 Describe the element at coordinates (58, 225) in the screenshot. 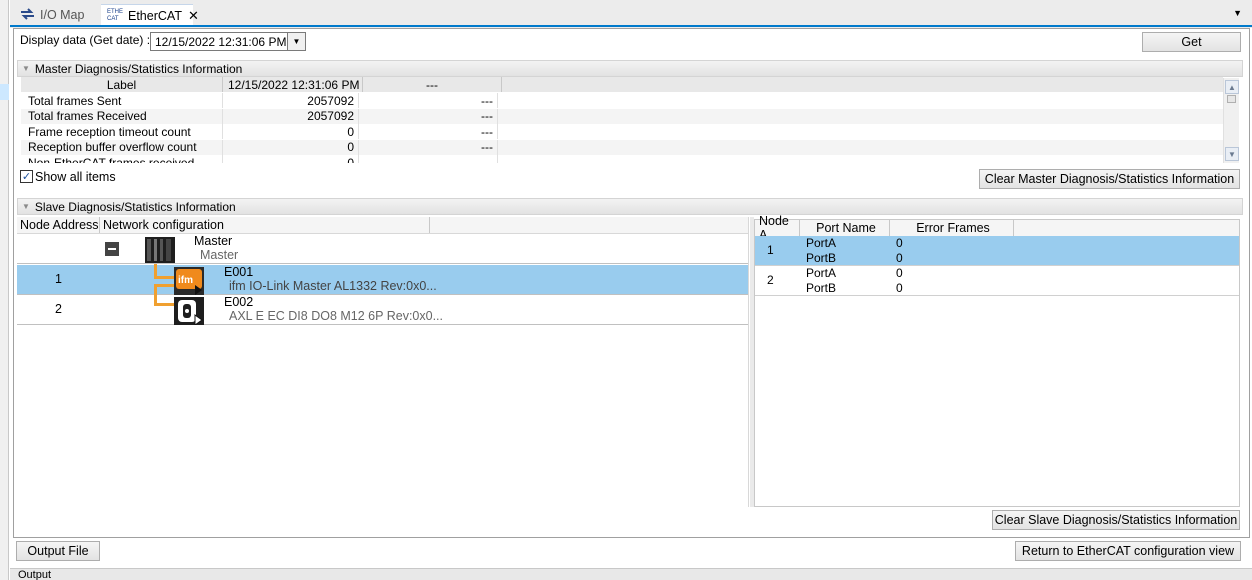

I see `column-header-node-address: Node Address` at that location.